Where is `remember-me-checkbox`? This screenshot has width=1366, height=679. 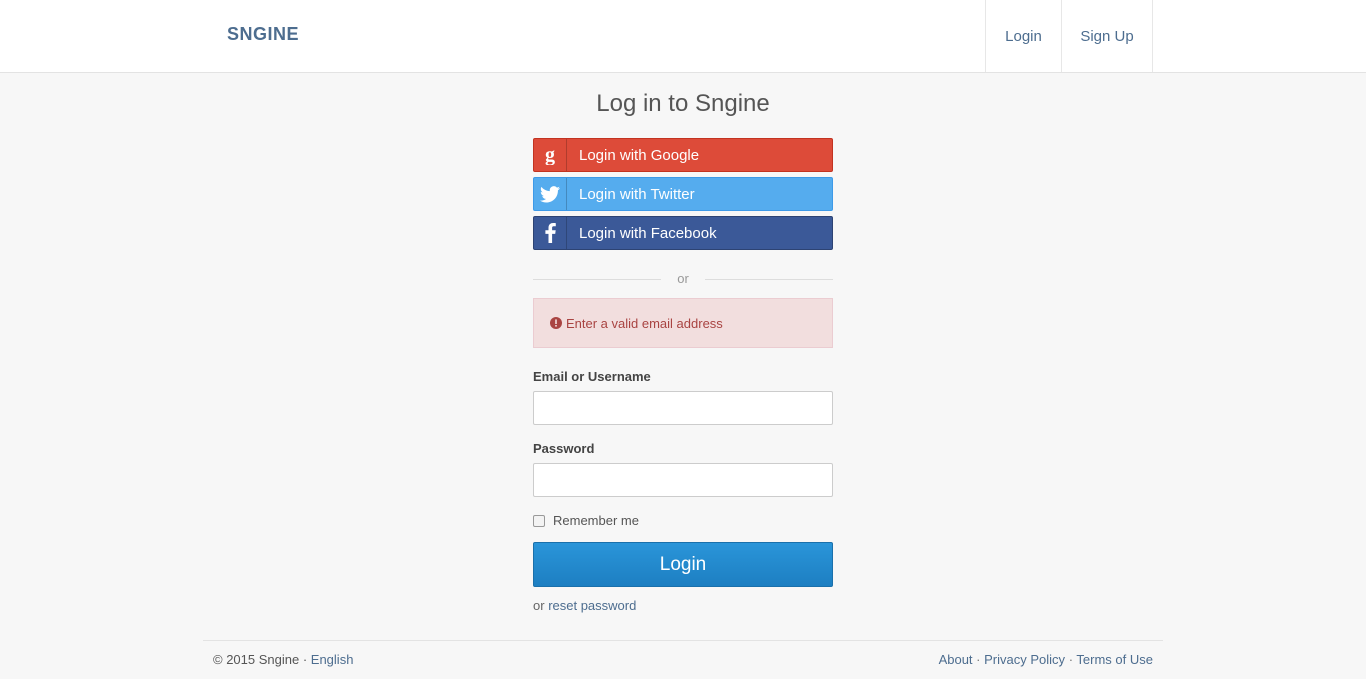
remember-me-checkbox is located at coordinates (539, 520).